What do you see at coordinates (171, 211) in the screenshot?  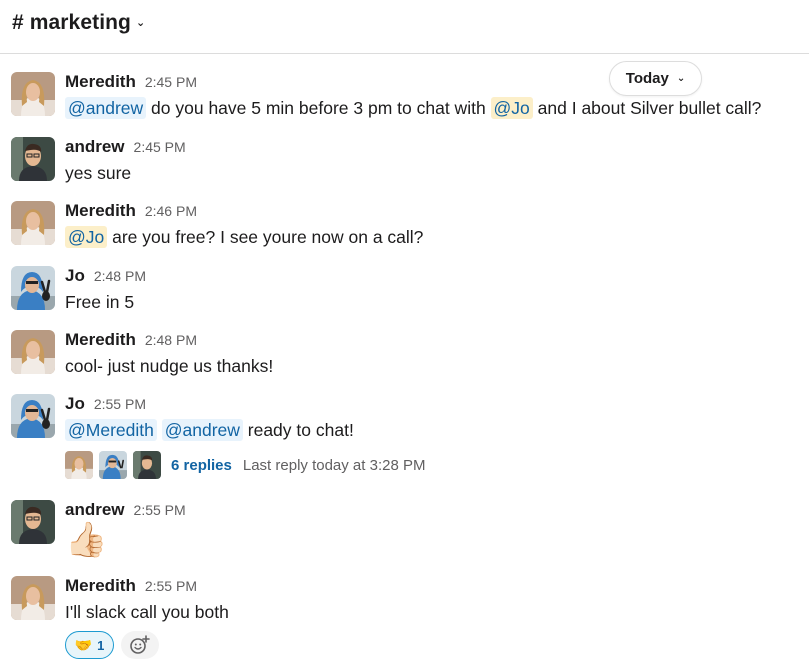 I see `timestamp: 2:46 PM` at bounding box center [171, 211].